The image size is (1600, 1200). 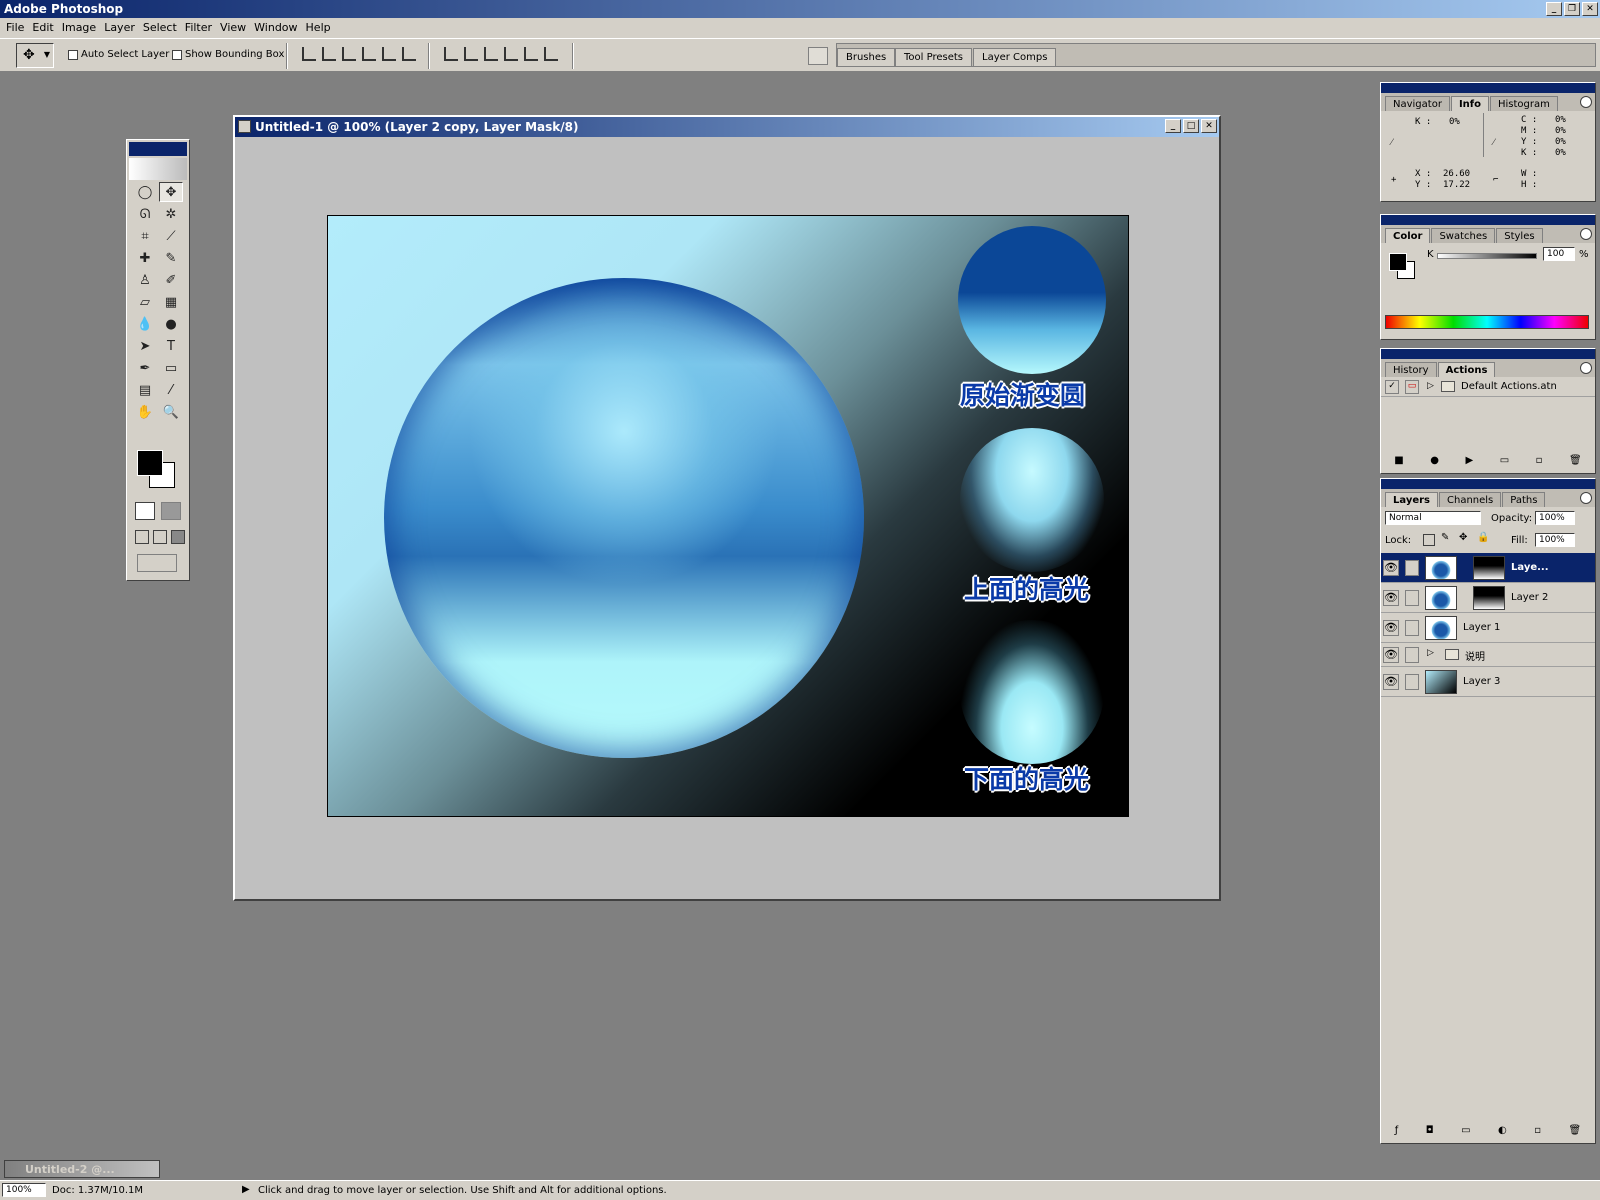 I want to click on move-tool-icon: ✥, so click(x=171, y=192).